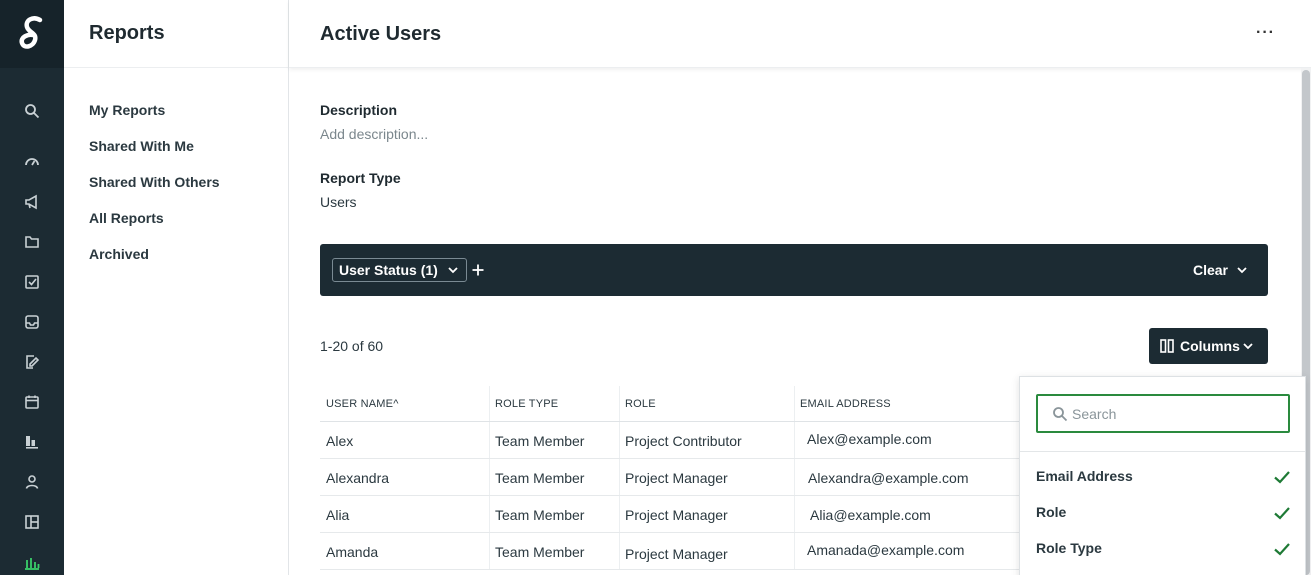 The width and height of the screenshot is (1311, 575). I want to click on app-logo, so click(32, 34).